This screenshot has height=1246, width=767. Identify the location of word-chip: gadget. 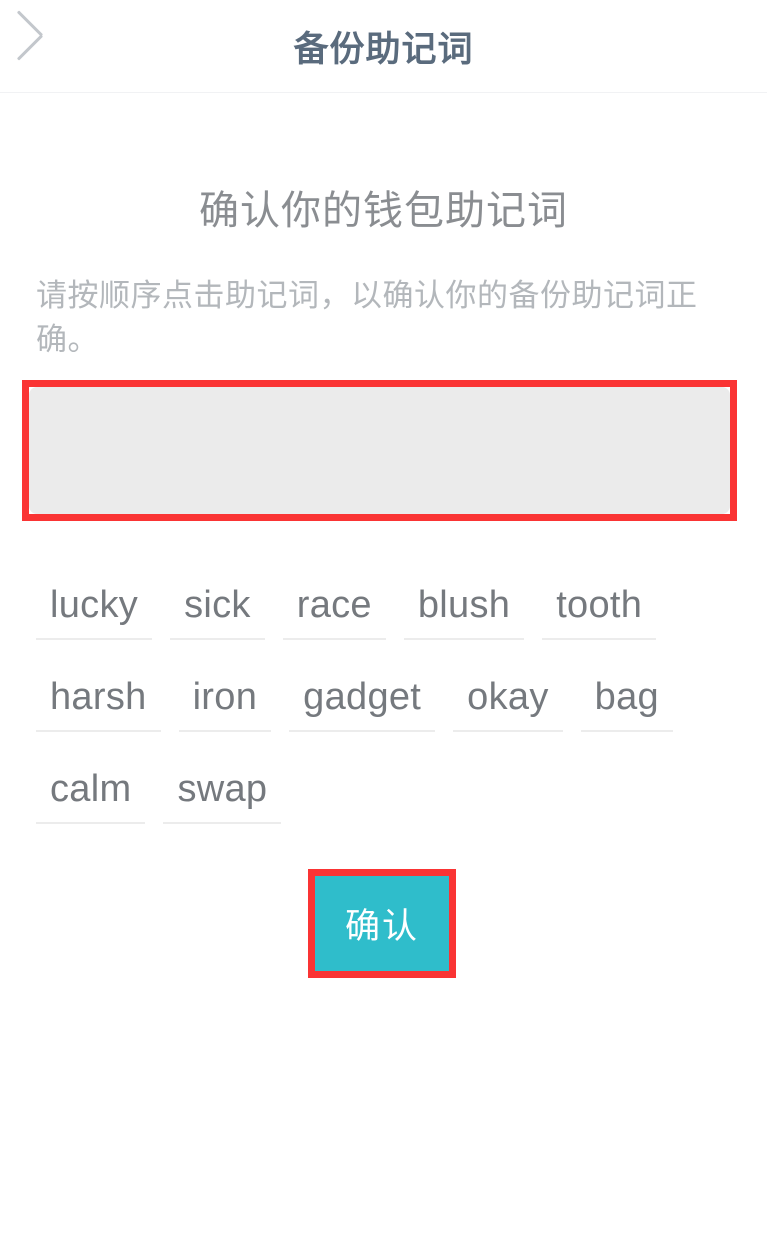
(362, 701).